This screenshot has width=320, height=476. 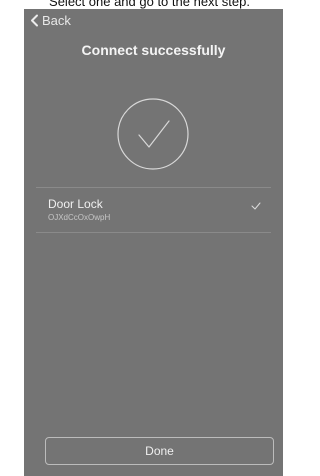 What do you see at coordinates (256, 206) in the screenshot?
I see `check-icon` at bounding box center [256, 206].